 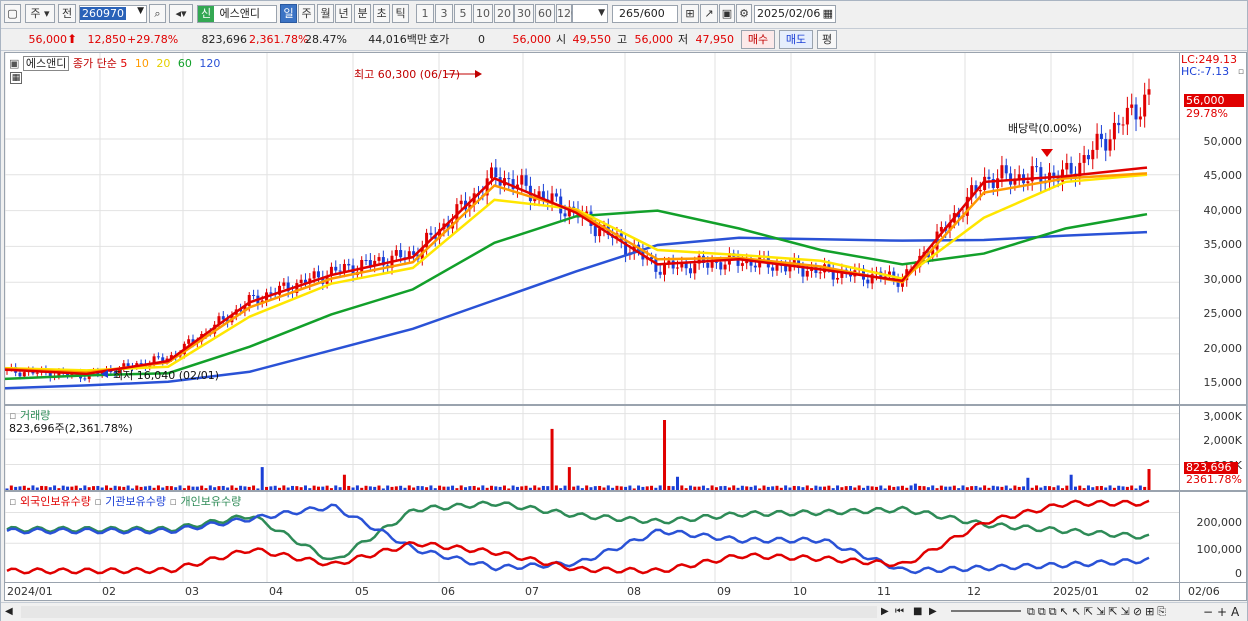 I want to click on legend-stock-name: 에스앤디, so click(x=46, y=63).